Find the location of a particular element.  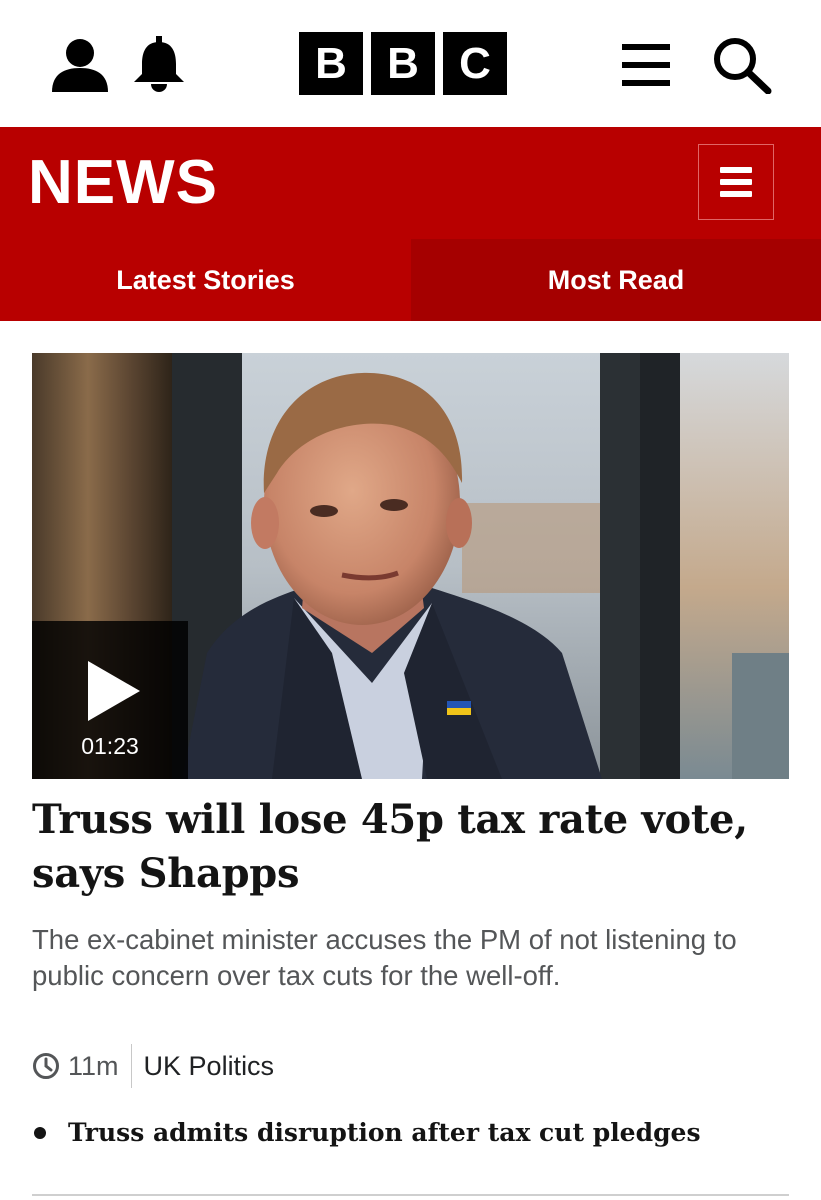

divider is located at coordinates (410, 1195).